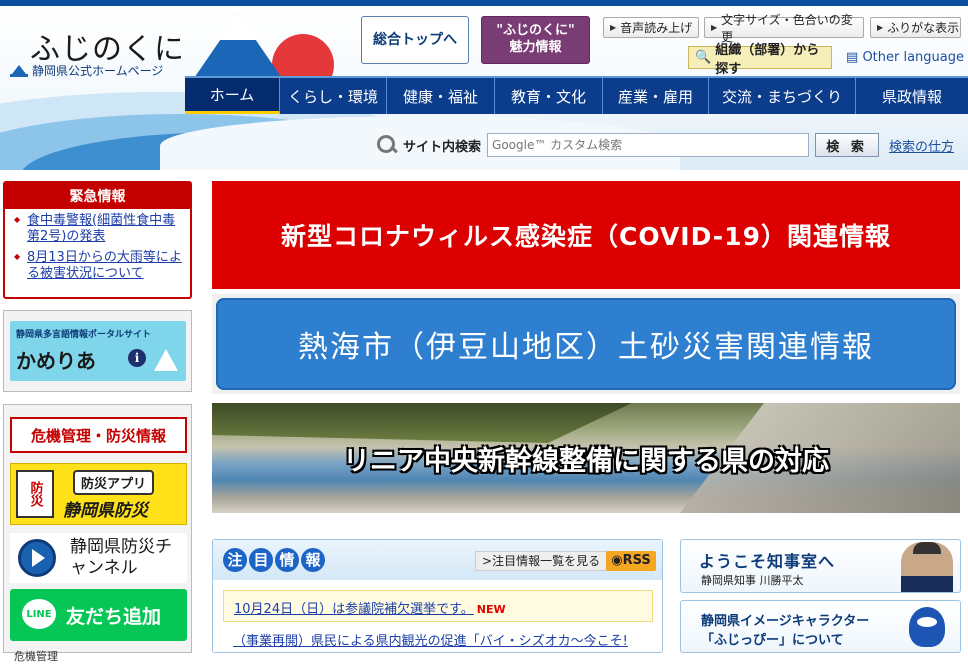  I want to click on news-title-char: 目, so click(261, 560).